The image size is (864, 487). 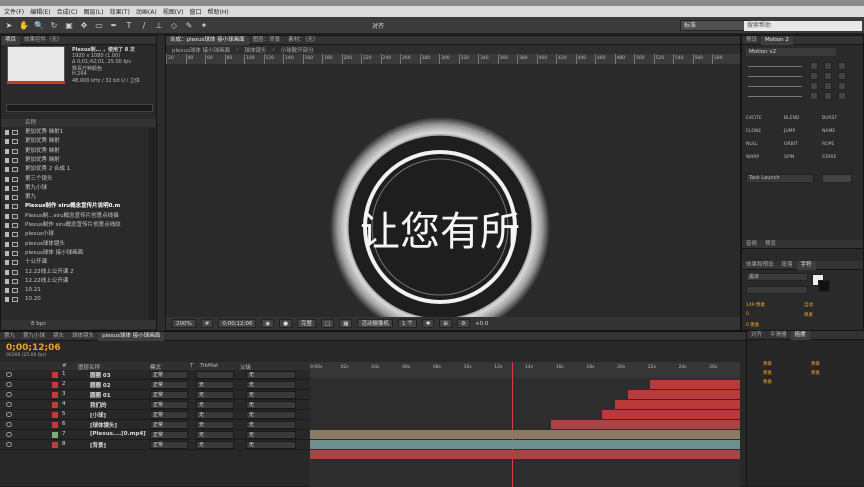 I want to click on layer-name: [小球], so click(x=98, y=415).